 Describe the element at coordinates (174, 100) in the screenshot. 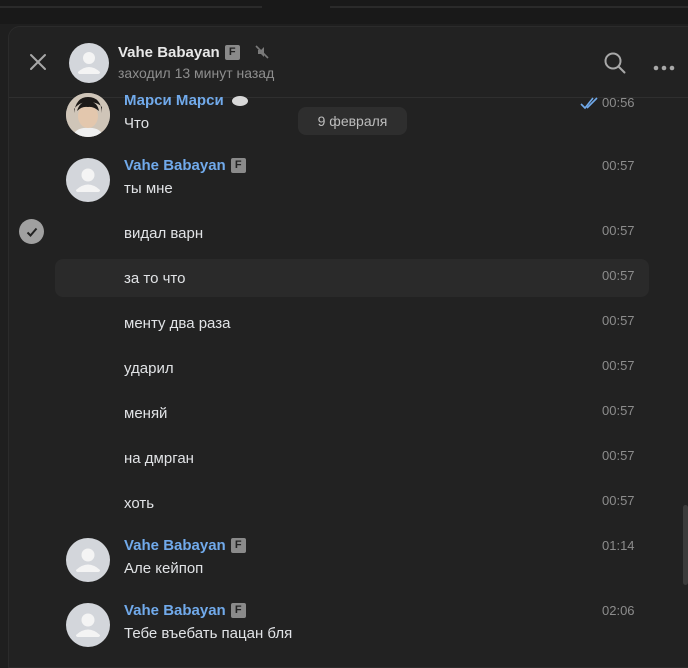

I see `author-name: Марси Марси` at that location.